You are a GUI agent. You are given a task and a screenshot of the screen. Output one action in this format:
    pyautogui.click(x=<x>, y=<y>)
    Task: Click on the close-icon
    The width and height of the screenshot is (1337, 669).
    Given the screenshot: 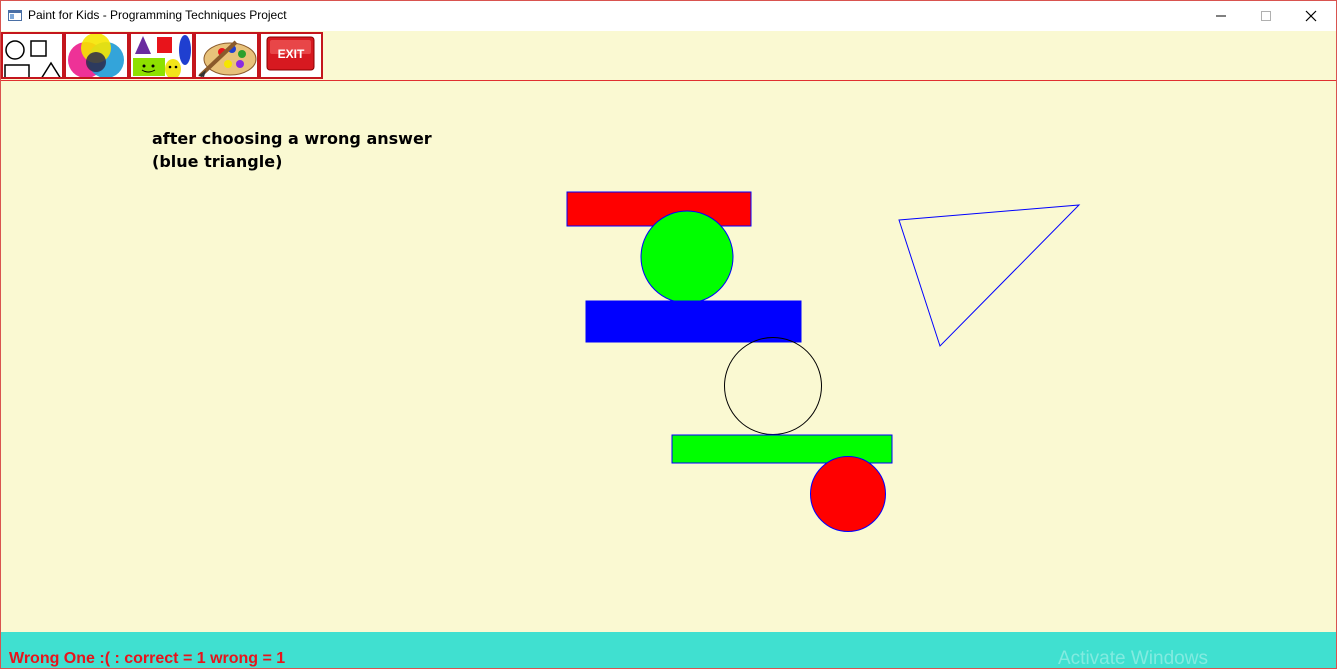 What is the action you would take?
    pyautogui.click(x=1311, y=16)
    